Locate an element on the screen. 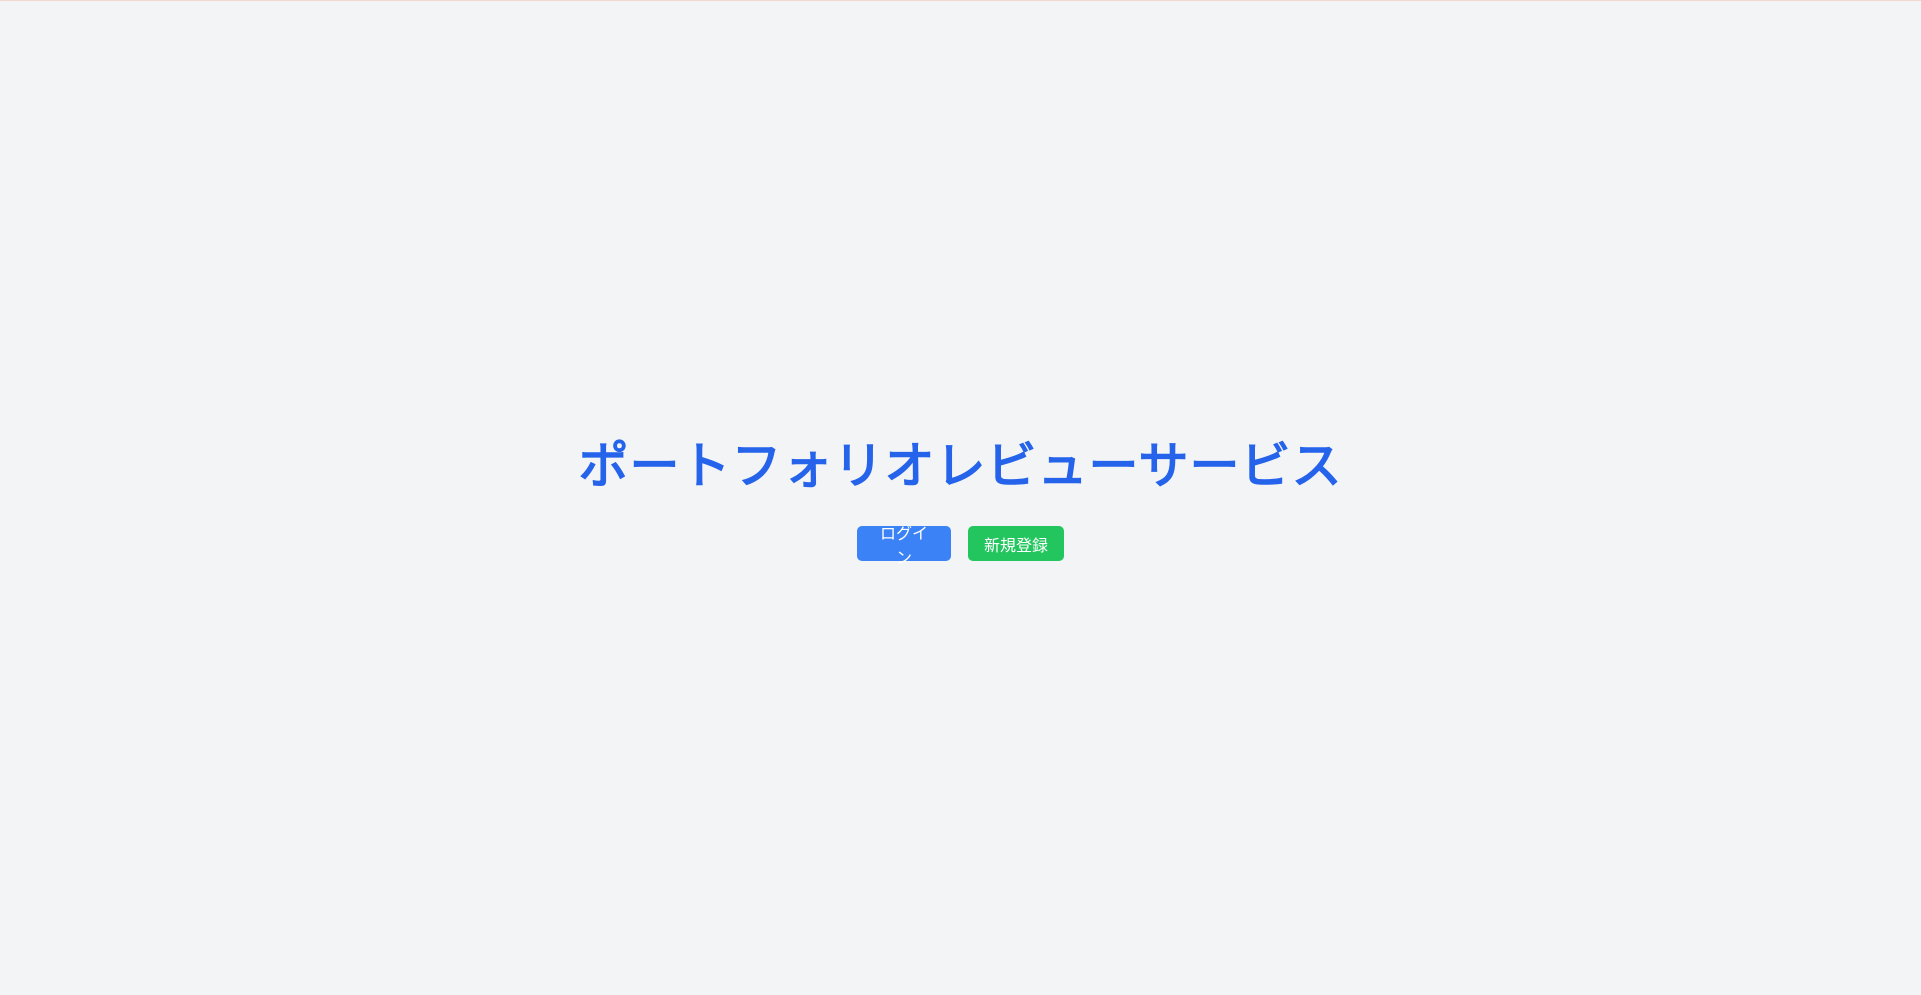 The height and width of the screenshot is (995, 1921). register-button: 新規登録 is located at coordinates (1016, 543).